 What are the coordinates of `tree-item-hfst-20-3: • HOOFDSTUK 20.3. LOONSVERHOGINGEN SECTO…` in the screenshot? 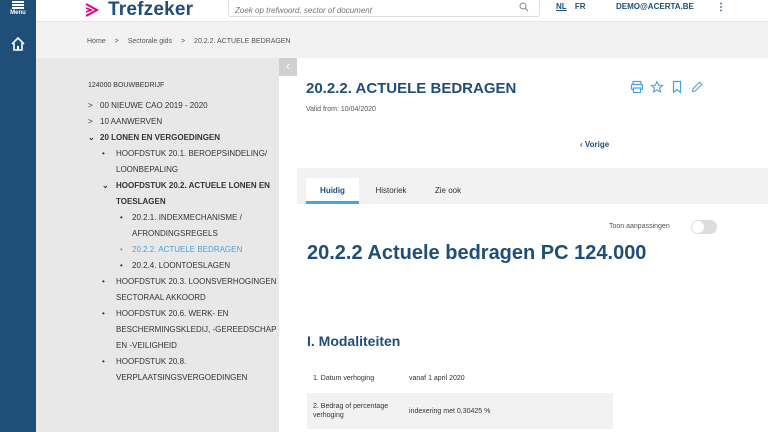 It's located at (183, 290).